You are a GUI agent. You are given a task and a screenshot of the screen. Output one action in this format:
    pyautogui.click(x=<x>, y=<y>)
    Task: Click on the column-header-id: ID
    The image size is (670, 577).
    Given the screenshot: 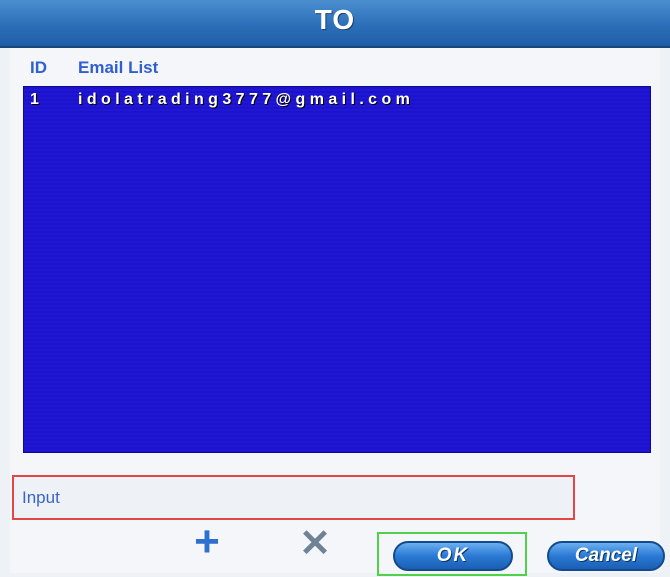 What is the action you would take?
    pyautogui.click(x=38, y=67)
    